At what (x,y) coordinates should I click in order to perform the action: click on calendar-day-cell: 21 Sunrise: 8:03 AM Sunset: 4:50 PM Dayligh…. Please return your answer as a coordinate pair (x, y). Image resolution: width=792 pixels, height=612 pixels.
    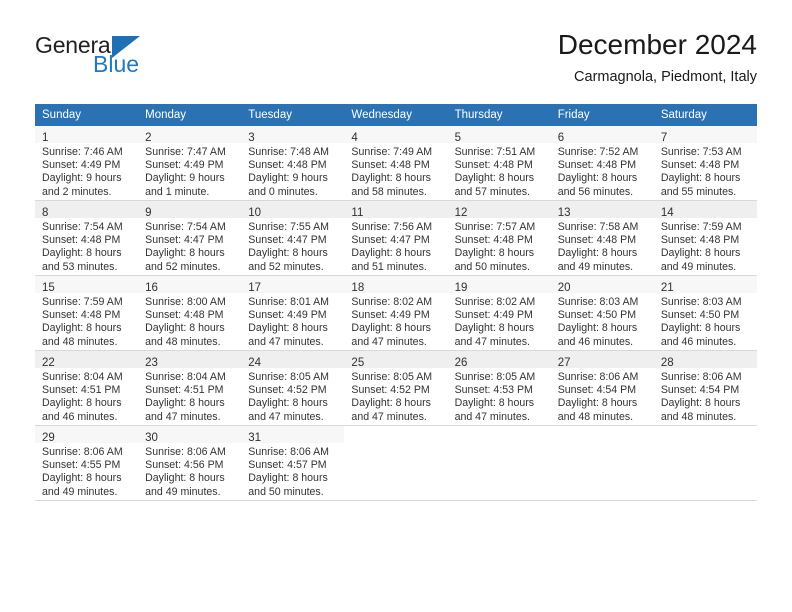
    Looking at the image, I should click on (705, 313).